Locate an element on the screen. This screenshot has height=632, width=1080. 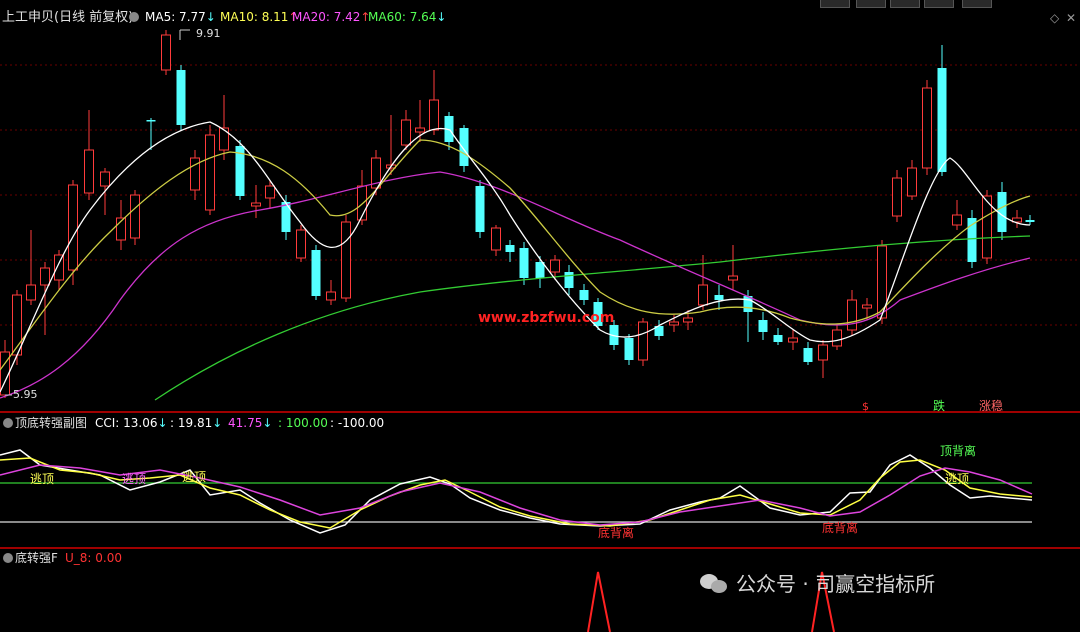
label-taoding-2: 逃顶 is located at coordinates (134, 479).